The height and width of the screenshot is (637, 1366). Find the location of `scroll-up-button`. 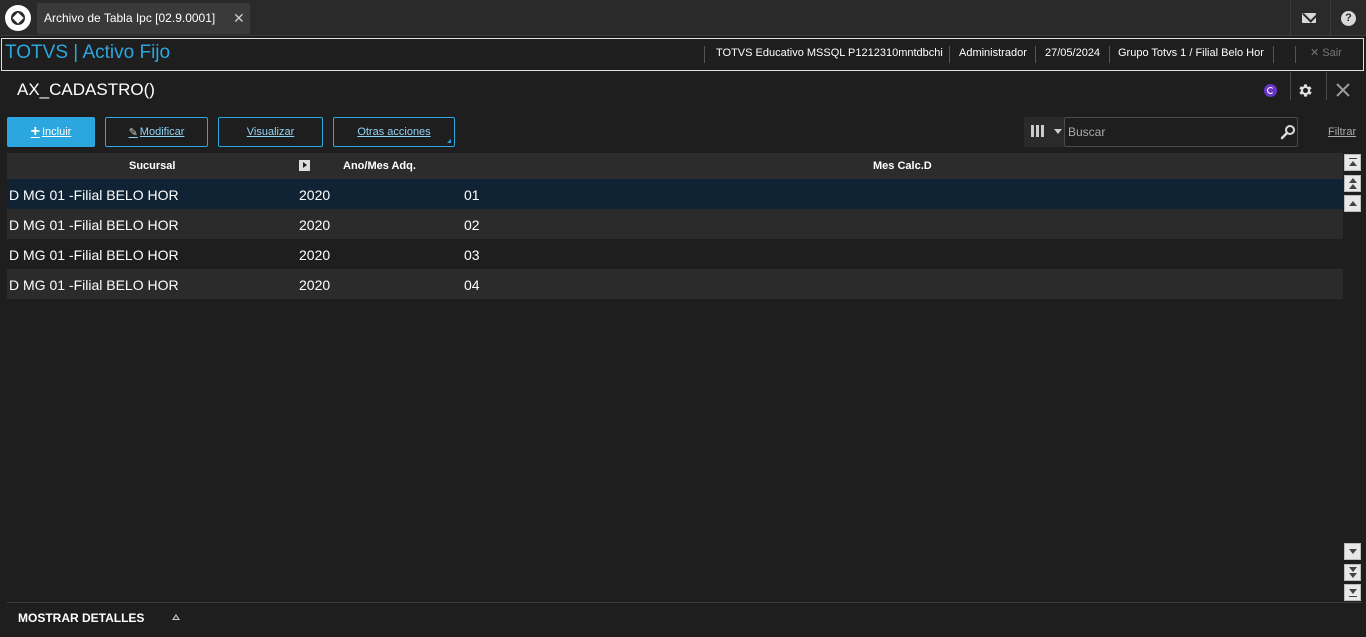

scroll-up-button is located at coordinates (1352, 203).